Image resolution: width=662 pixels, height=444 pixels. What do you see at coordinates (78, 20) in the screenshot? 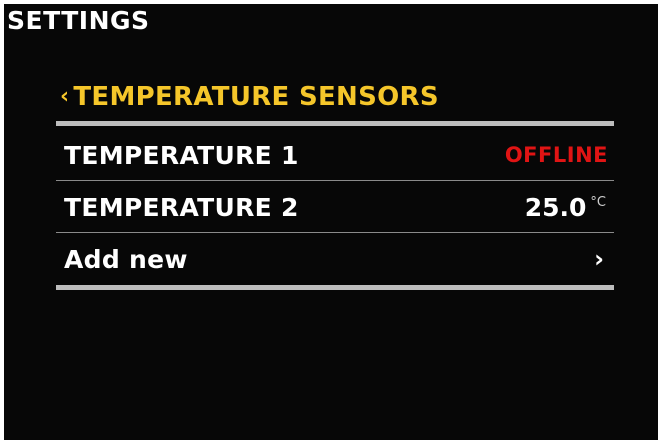
I see `page-title: SETTINGS` at bounding box center [78, 20].